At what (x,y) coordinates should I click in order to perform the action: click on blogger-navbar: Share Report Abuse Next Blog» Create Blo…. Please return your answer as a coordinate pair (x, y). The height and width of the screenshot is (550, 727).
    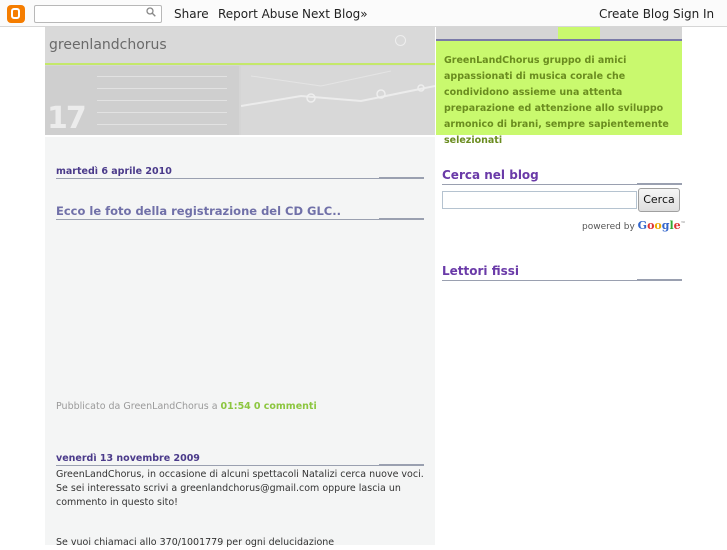
    Looking at the image, I should click on (363, 13).